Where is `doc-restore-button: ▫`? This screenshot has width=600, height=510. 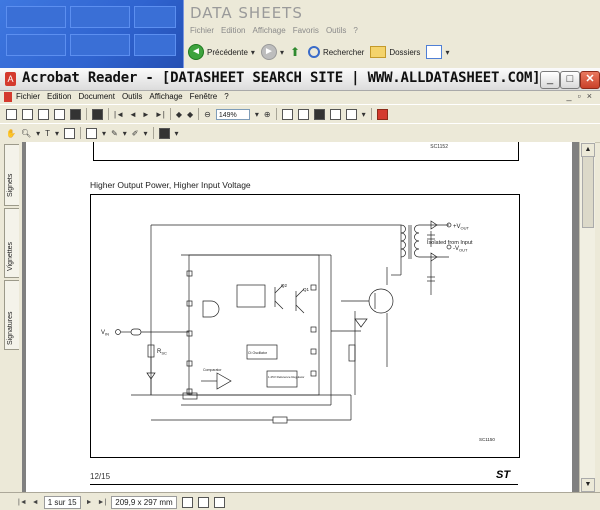
doc-restore-button: ▫ is located at coordinates (579, 96).